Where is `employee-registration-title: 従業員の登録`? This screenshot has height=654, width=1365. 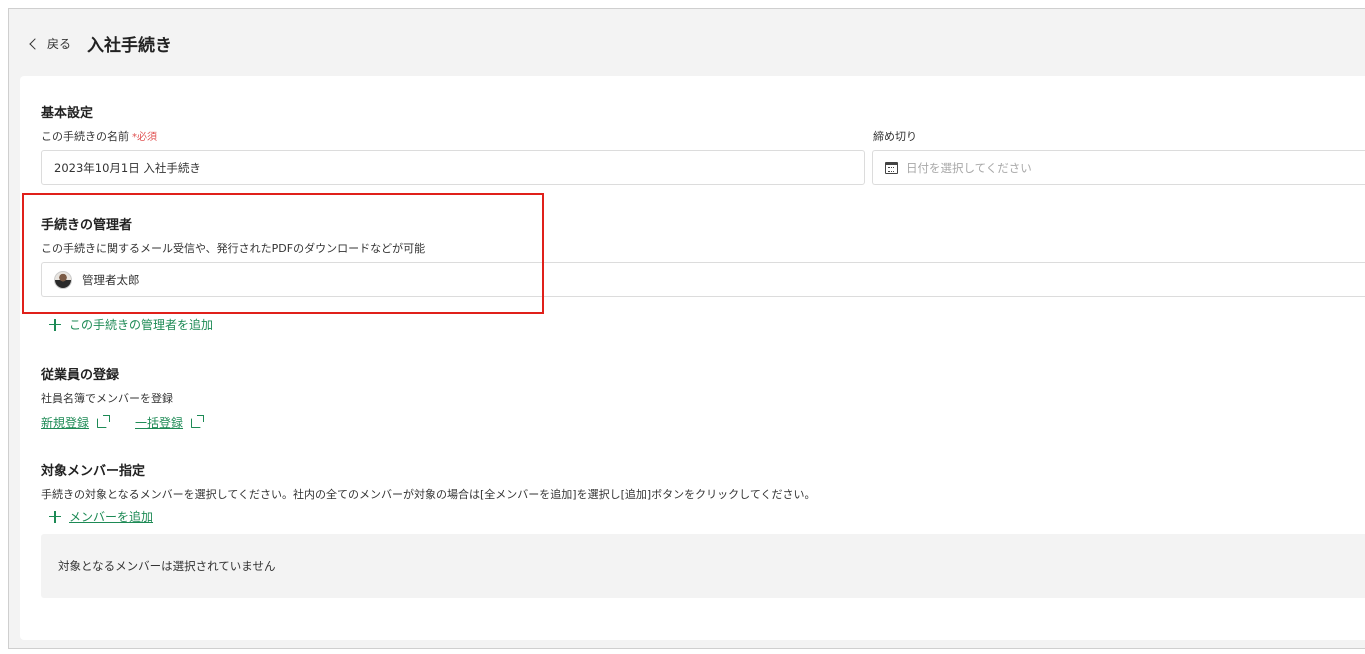
employee-registration-title: 従業員の登録 is located at coordinates (80, 375).